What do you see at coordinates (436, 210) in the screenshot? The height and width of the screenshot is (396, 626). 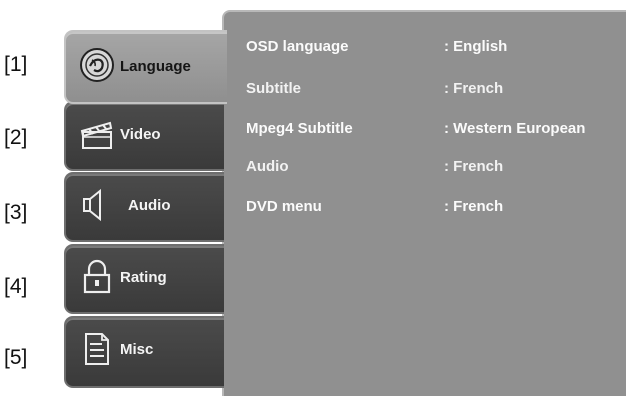 I see `setting-row-dvd-menu: DVD menu : French` at bounding box center [436, 210].